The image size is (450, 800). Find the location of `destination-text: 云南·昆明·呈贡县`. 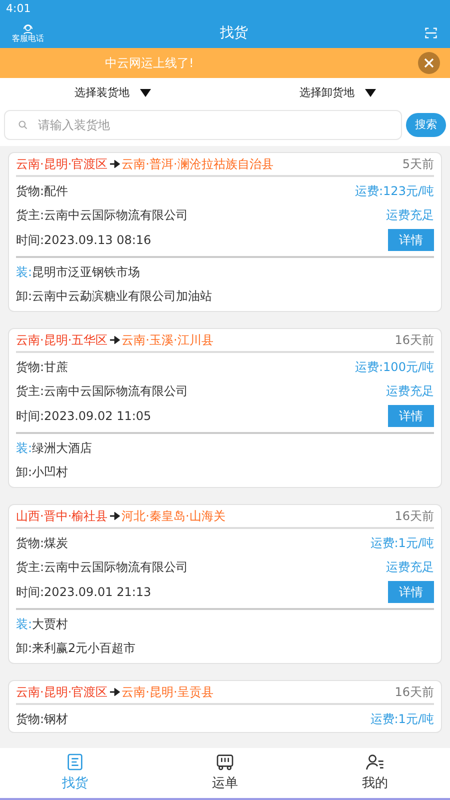

destination-text: 云南·昆明·呈贡县 is located at coordinates (168, 692).